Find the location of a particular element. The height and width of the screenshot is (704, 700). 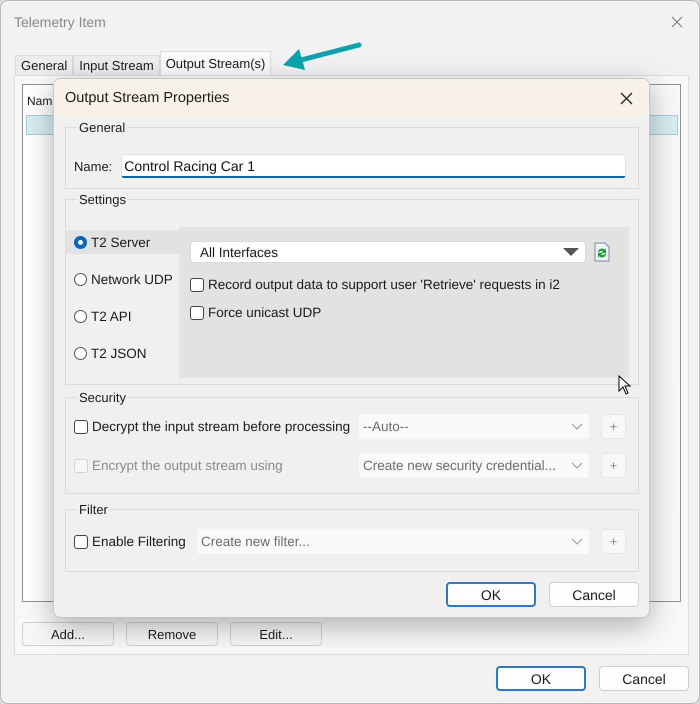

checkbox-label: Force unicast UDP is located at coordinates (265, 312).